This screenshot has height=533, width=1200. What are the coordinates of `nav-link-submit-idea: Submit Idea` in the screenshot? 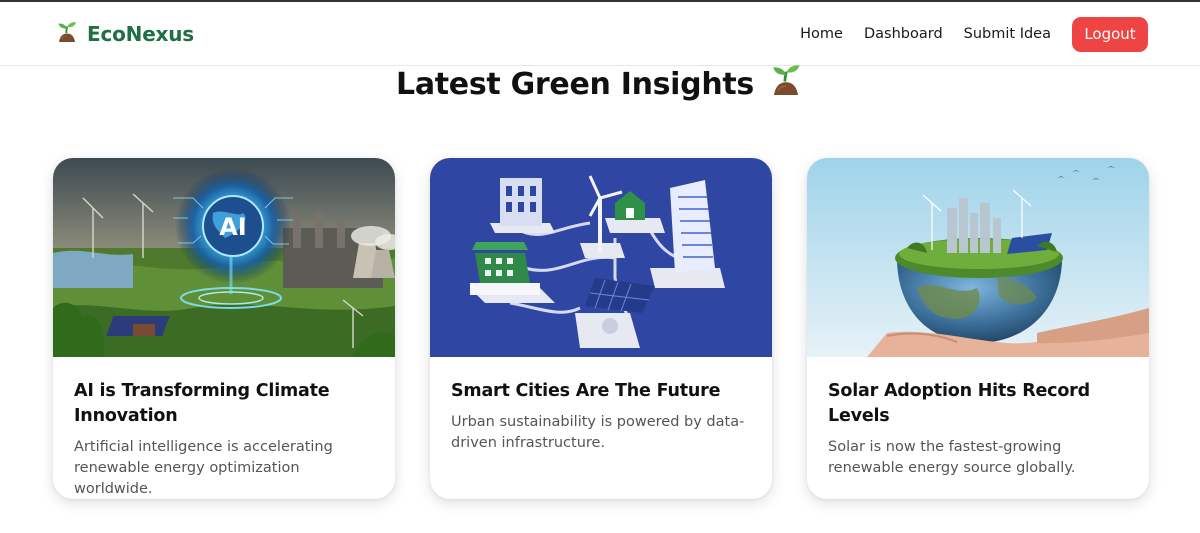 It's located at (1007, 34).